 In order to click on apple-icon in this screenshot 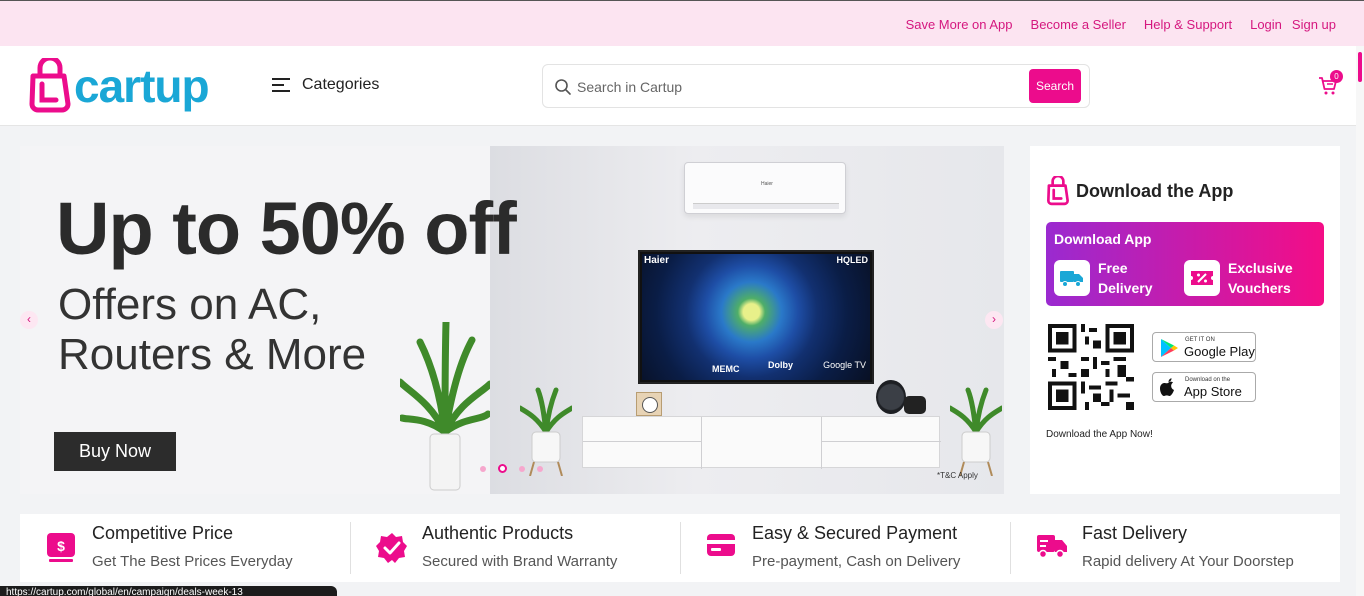, I will do `click(1167, 387)`.